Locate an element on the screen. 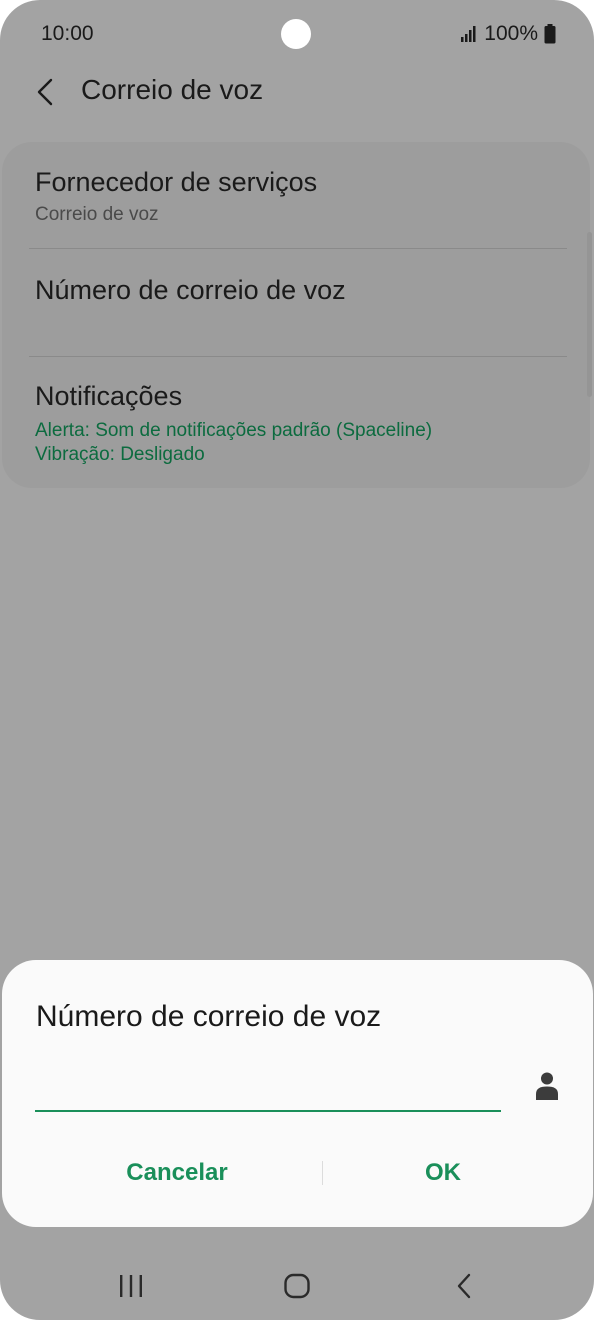 This screenshot has height=1320, width=594. setting-service-provider: Fornecedor de serviços Correio de voz is located at coordinates (296, 195).